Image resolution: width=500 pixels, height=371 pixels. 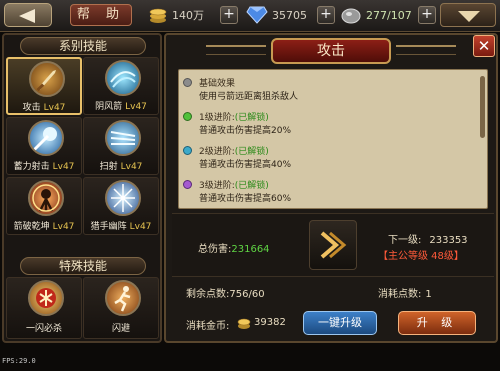 What do you see at coordinates (217, 84) in the screenshot?
I see `base-effect-title: 基础效果` at bounding box center [217, 84].